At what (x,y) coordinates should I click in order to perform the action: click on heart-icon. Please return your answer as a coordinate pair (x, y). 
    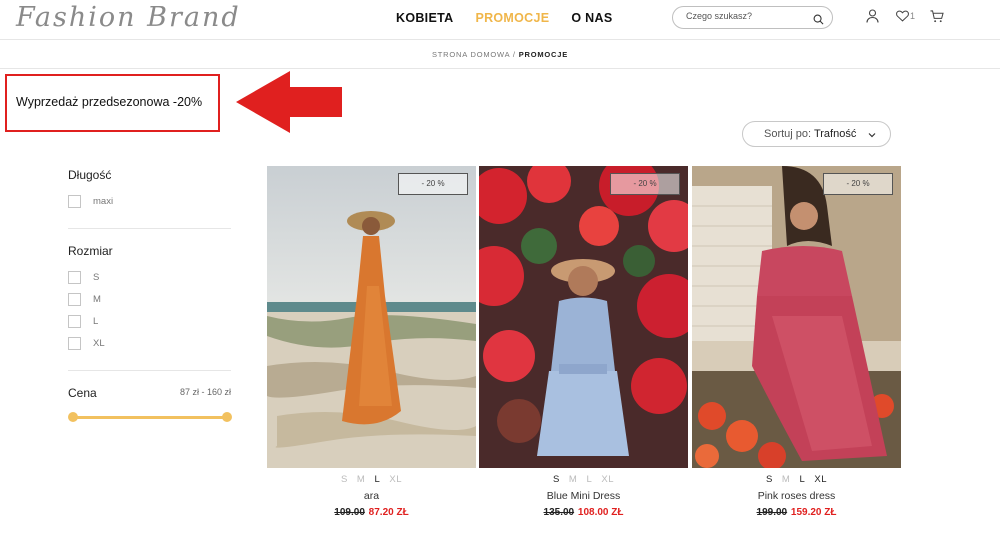
    Looking at the image, I should click on (902, 16).